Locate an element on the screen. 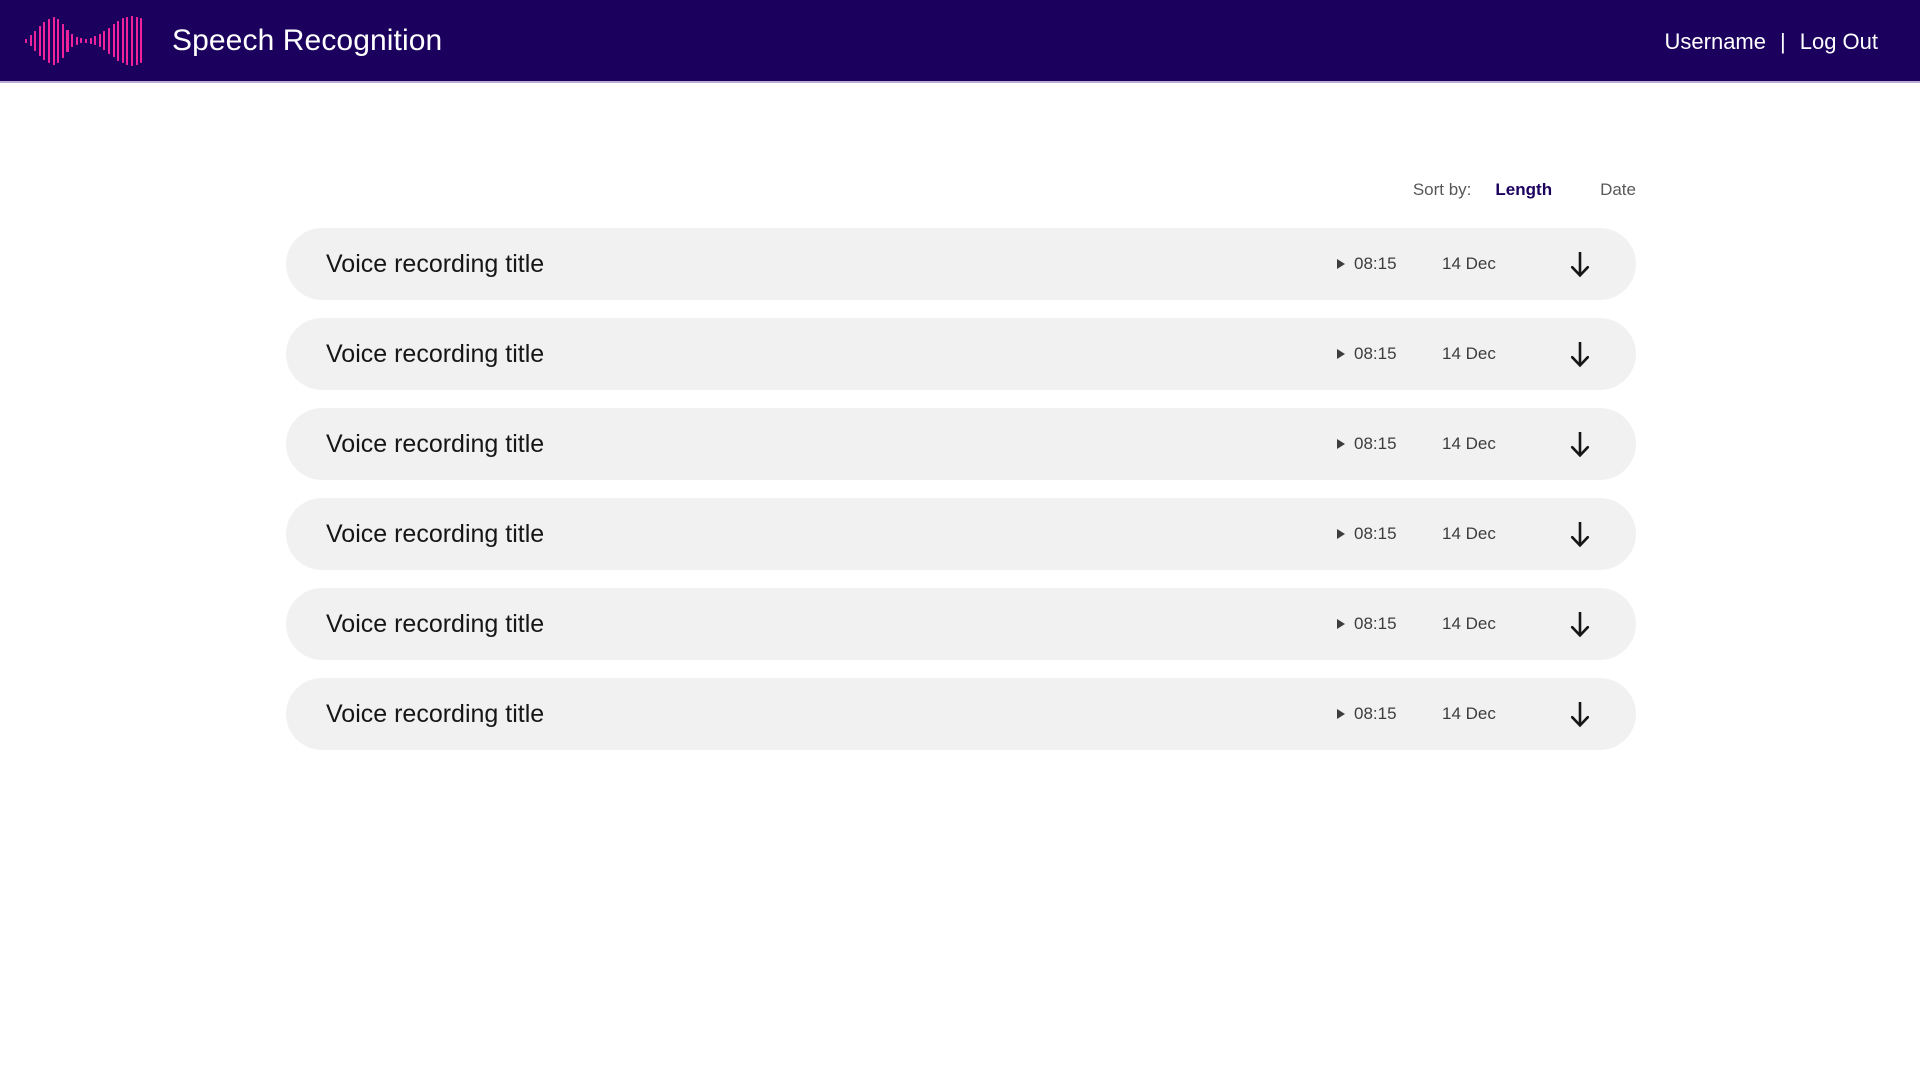  logout-link: Log Out is located at coordinates (1839, 42).